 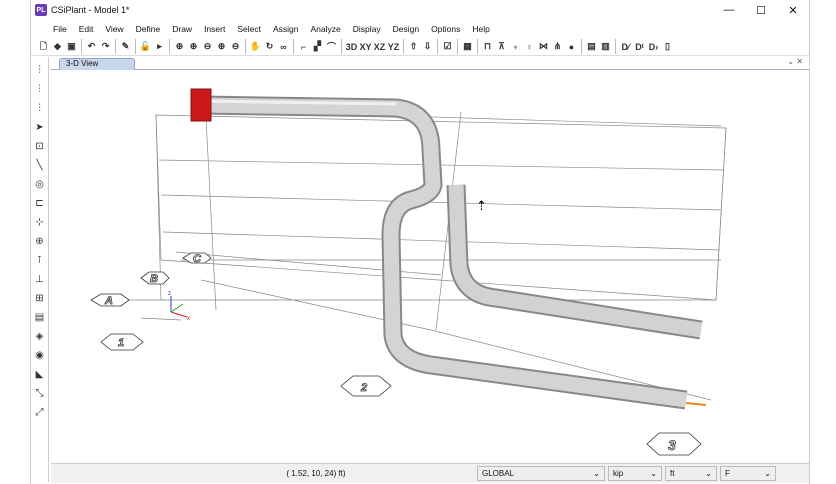 I want to click on svg-text: z, so click(x=169, y=294).